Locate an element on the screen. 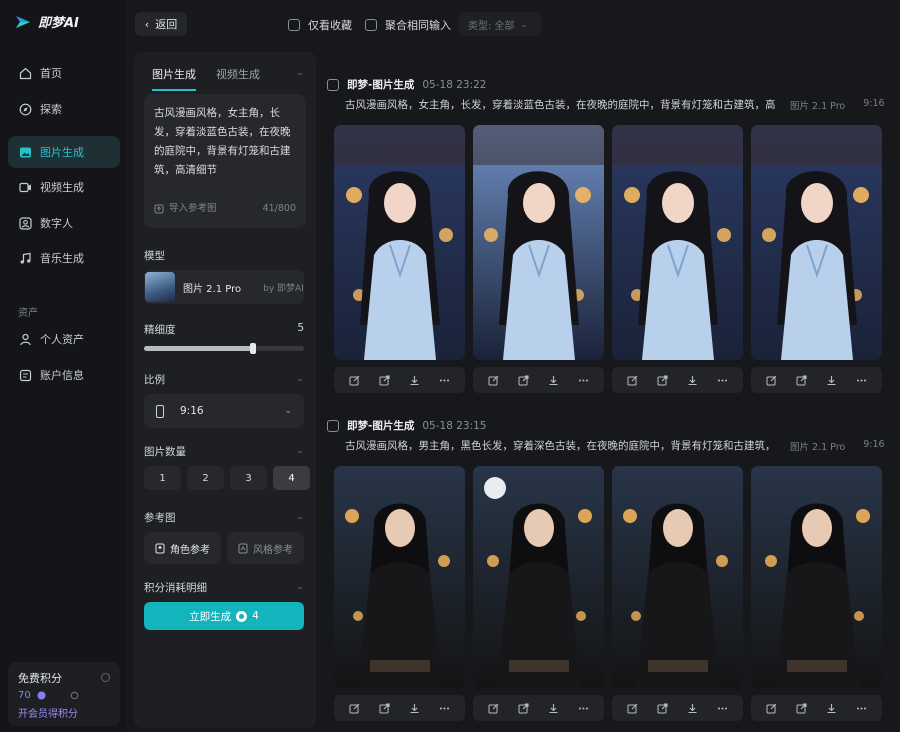 This screenshot has height=732, width=900. refresh-icon is located at coordinates (74, 695).